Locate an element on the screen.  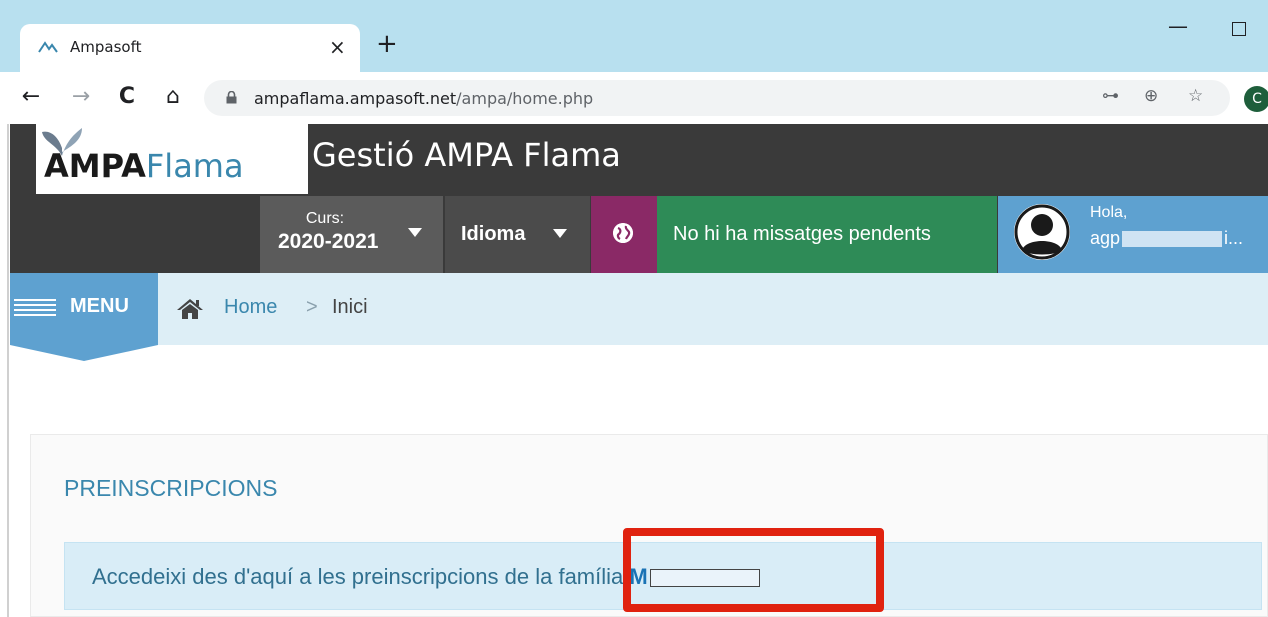
window-minimize-button: — is located at coordinates (1178, 26).